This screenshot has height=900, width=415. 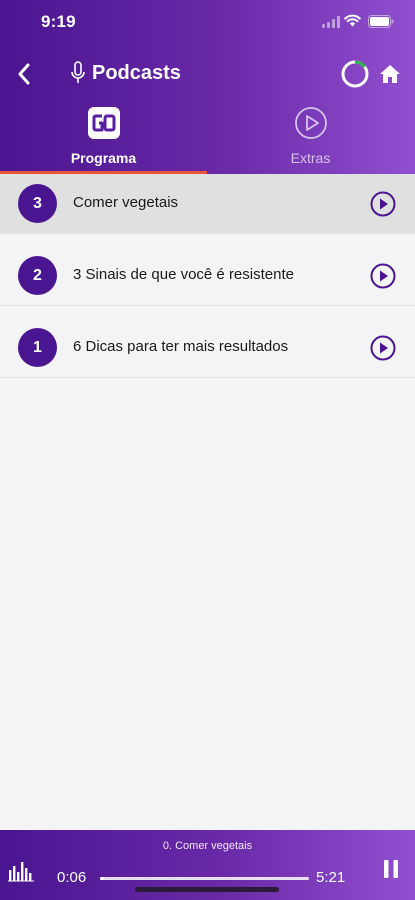 I want to click on chevron-left-icon, so click(x=24, y=74).